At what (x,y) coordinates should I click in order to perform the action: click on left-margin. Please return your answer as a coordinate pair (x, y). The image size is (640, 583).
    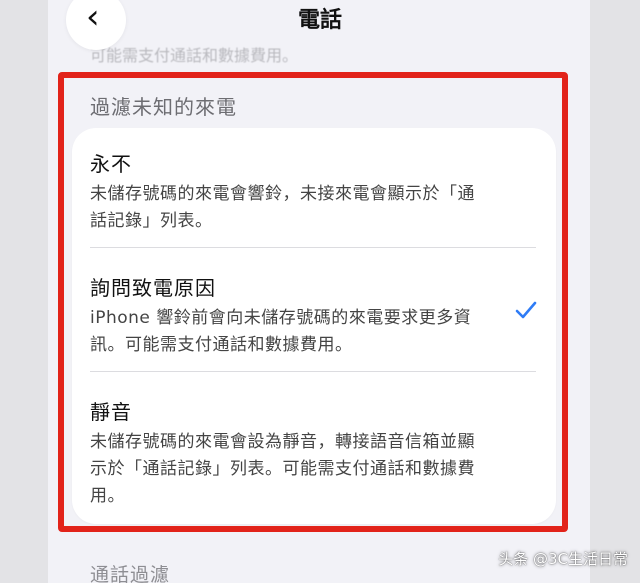
    Looking at the image, I should click on (24, 291).